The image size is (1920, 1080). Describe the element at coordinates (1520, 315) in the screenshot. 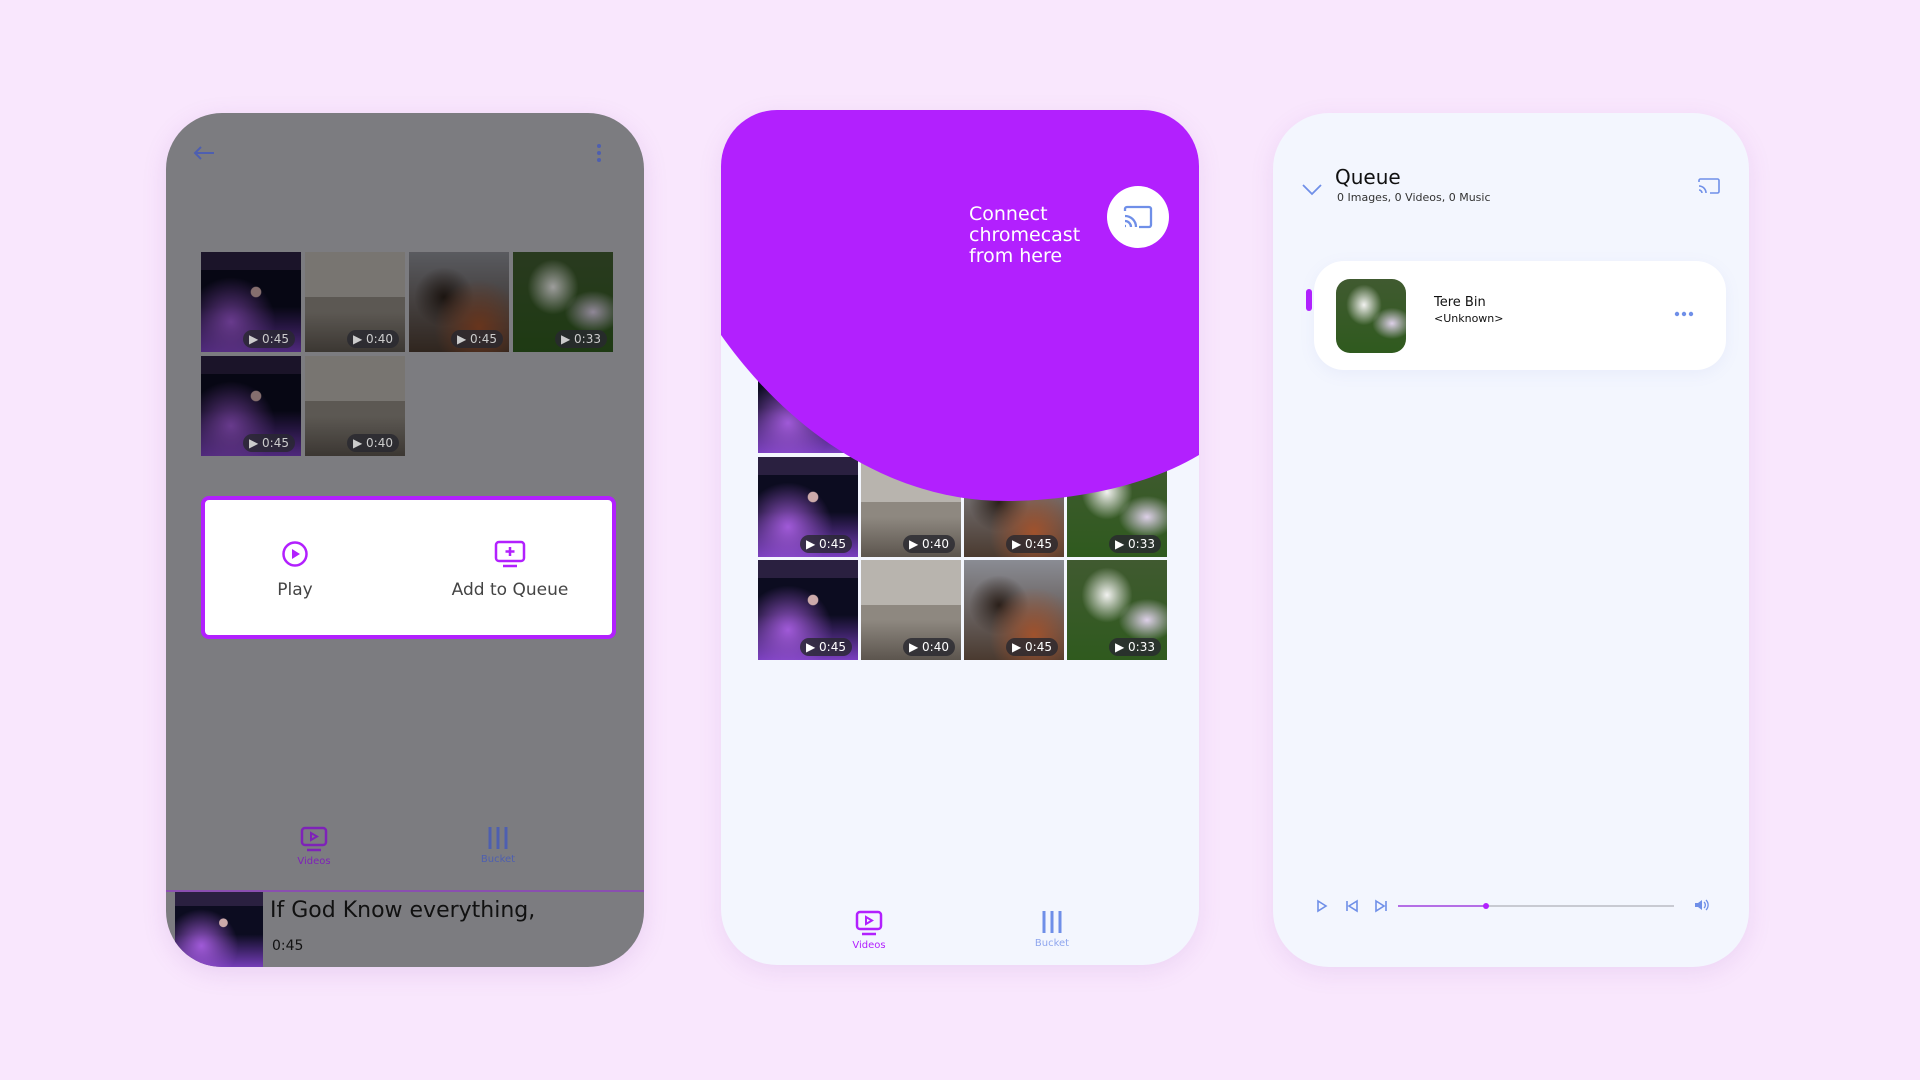

I see `queue-item: Tere Bin <Unknown>` at that location.